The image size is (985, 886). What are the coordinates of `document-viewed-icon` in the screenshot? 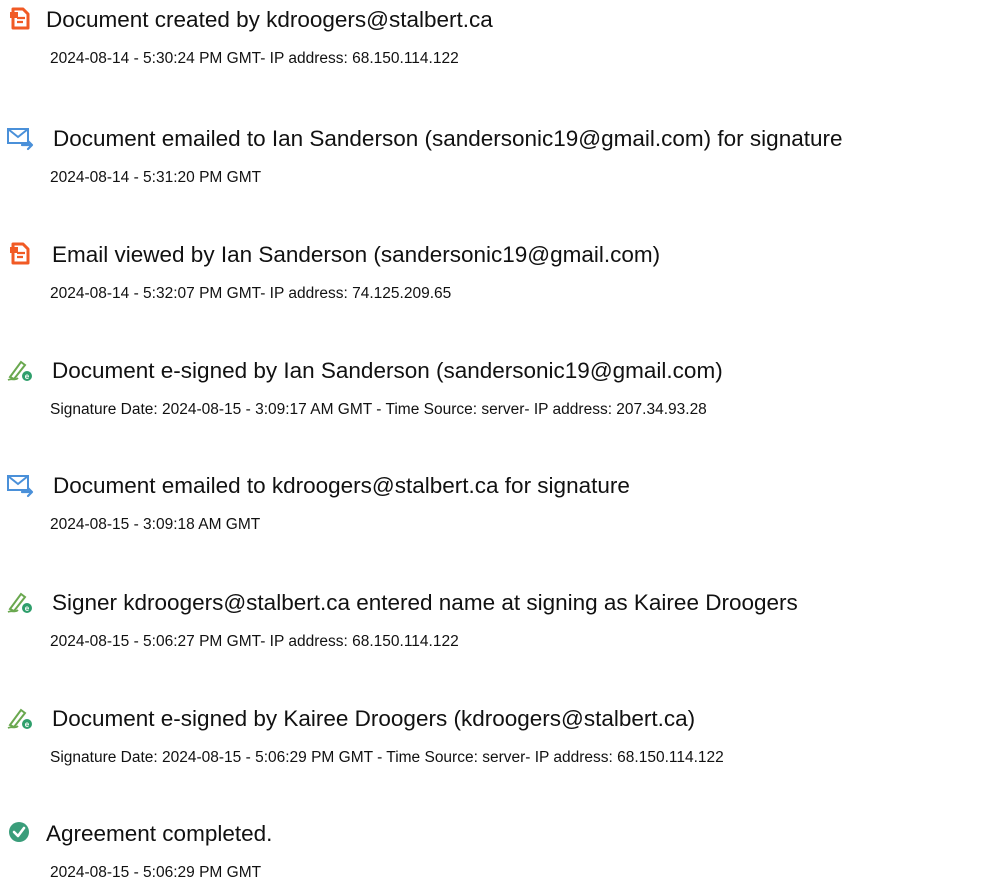 It's located at (21, 254).